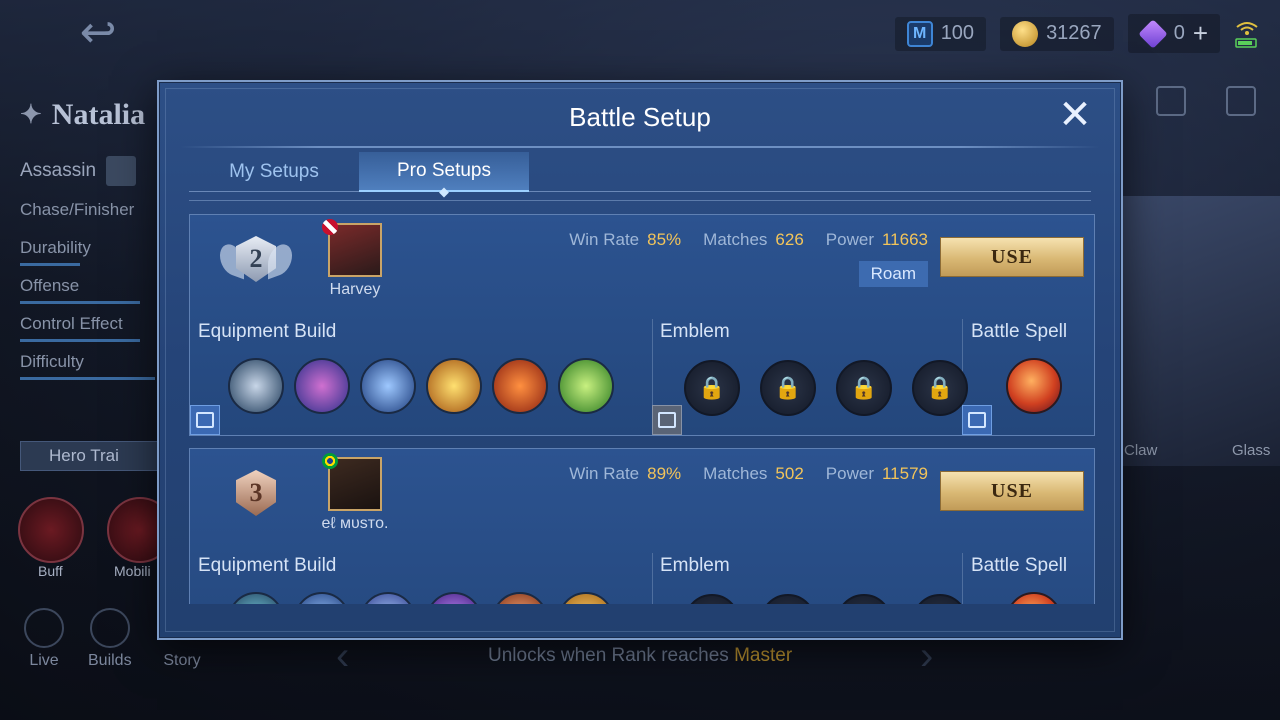 This screenshot has height=720, width=1280. Describe the element at coordinates (789, 473) in the screenshot. I see `matches-value: 502` at that location.